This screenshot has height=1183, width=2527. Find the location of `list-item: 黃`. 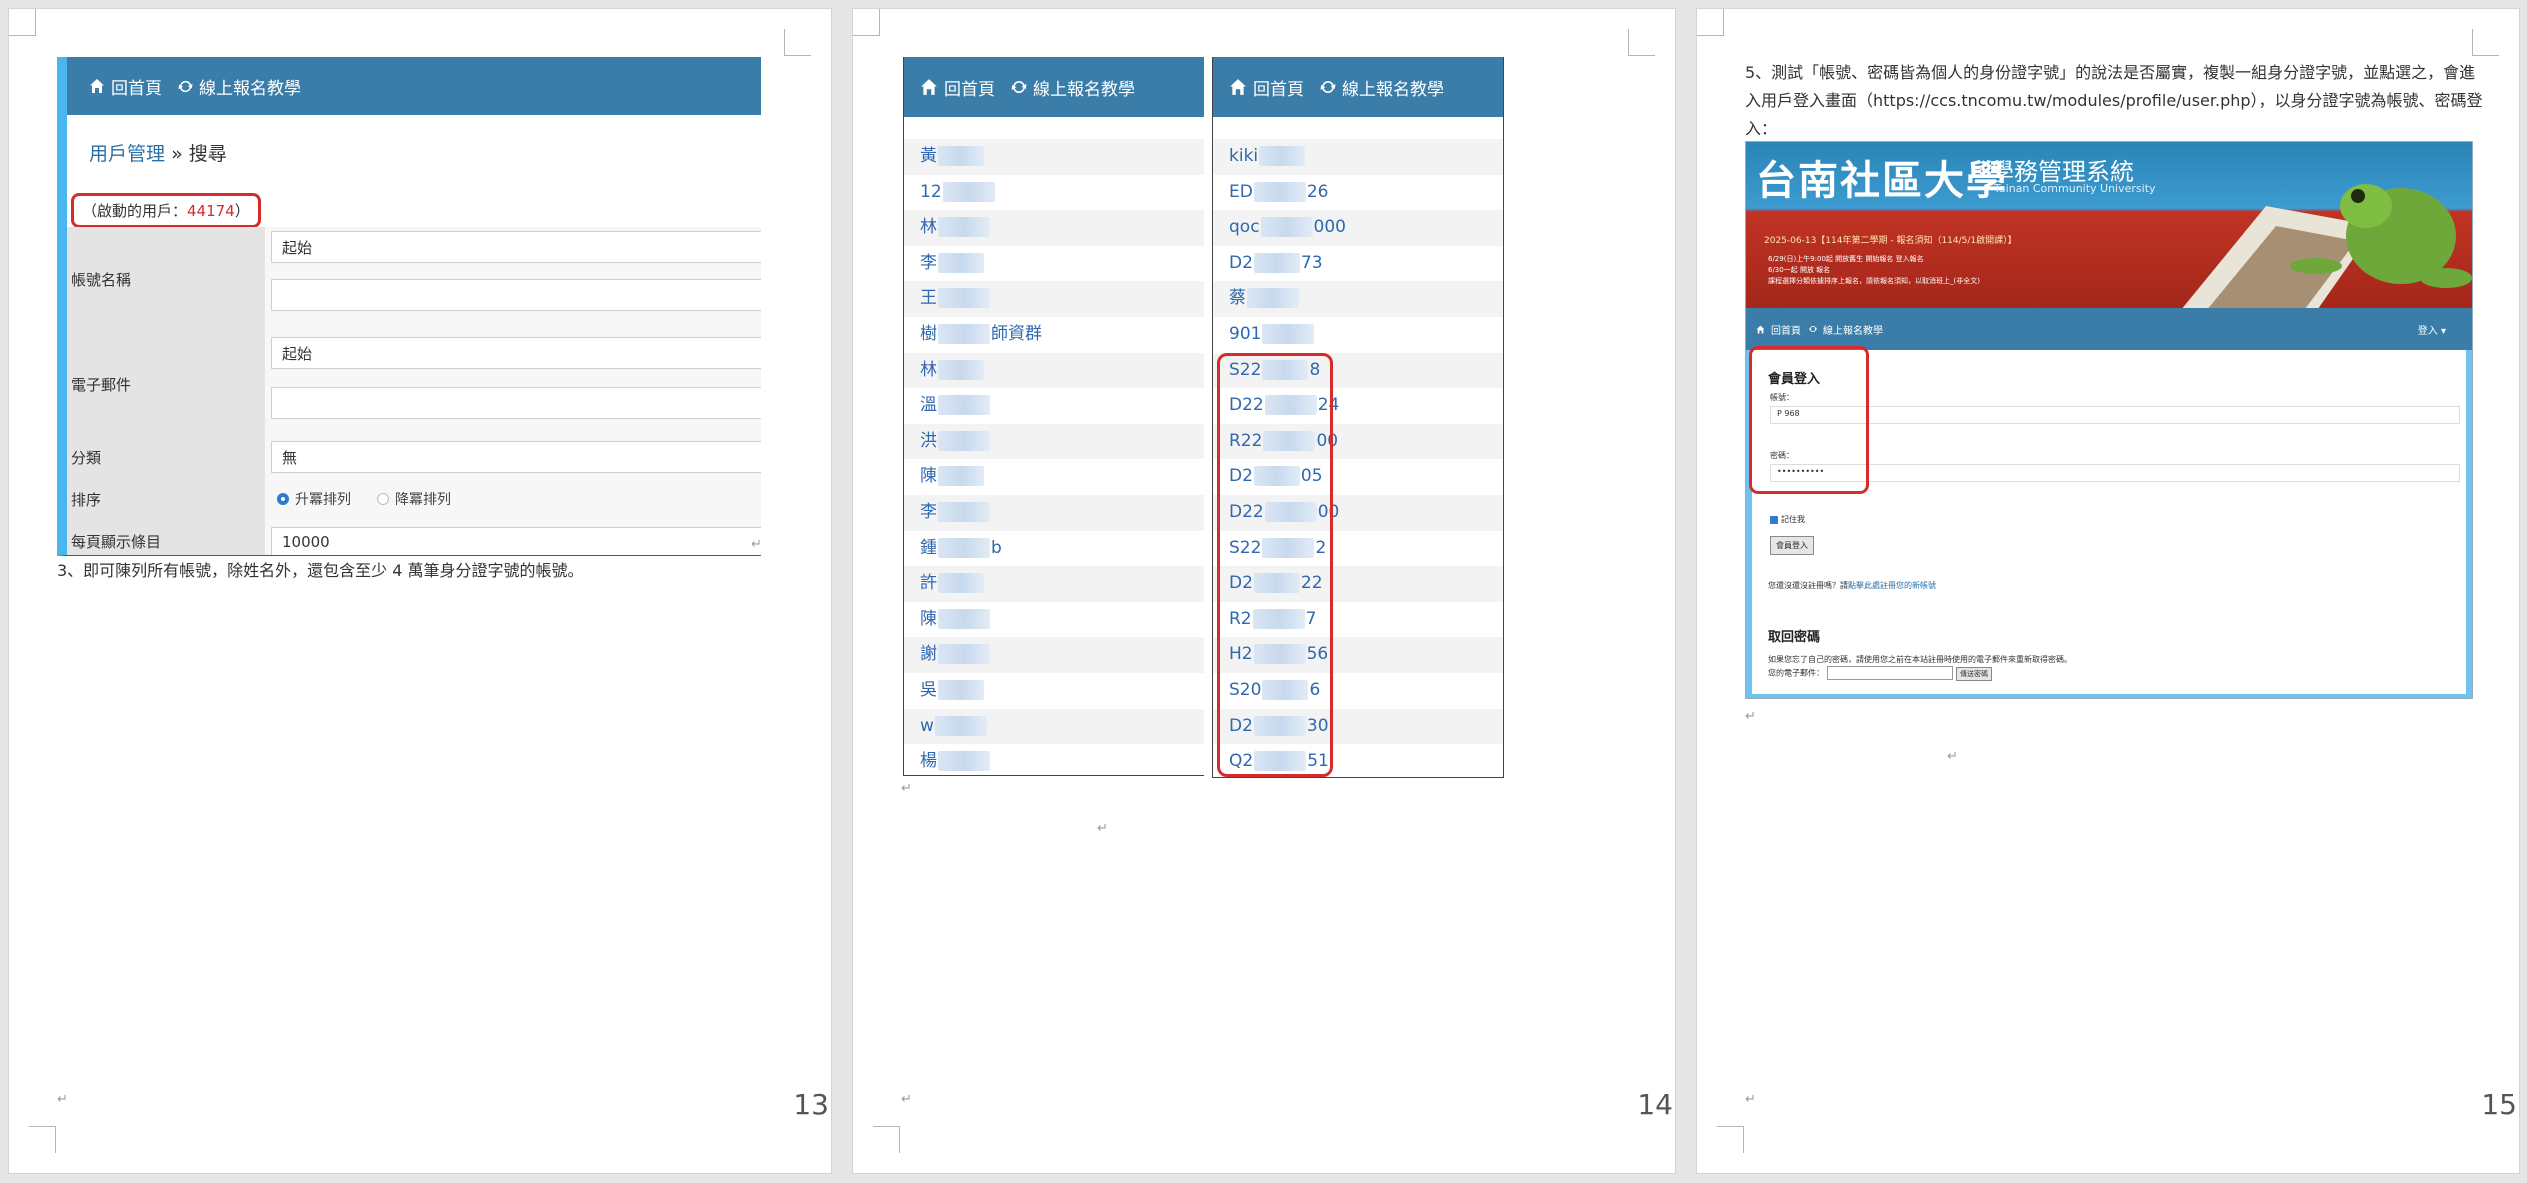

list-item: 黃 is located at coordinates (1054, 157).